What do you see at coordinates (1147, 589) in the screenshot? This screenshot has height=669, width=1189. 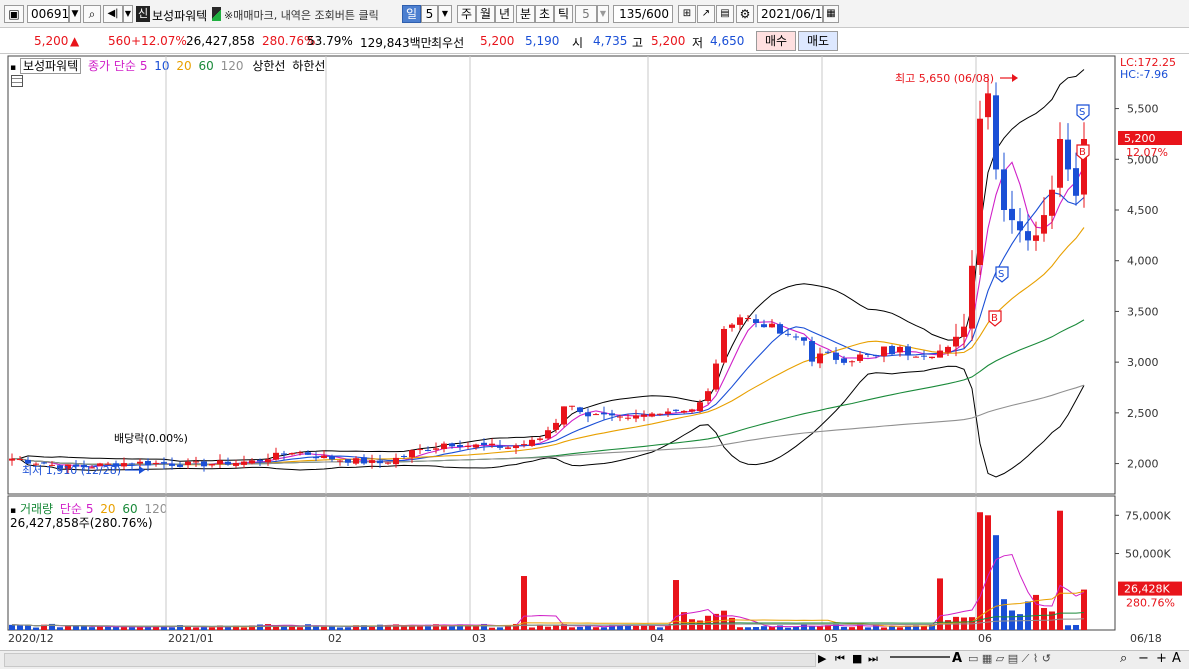 I see `current-volume-tag-text: 26,428K` at bounding box center [1147, 589].